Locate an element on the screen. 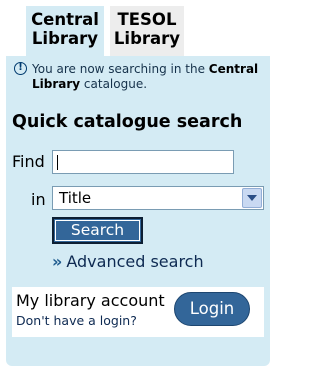  text-caret is located at coordinates (57, 162).